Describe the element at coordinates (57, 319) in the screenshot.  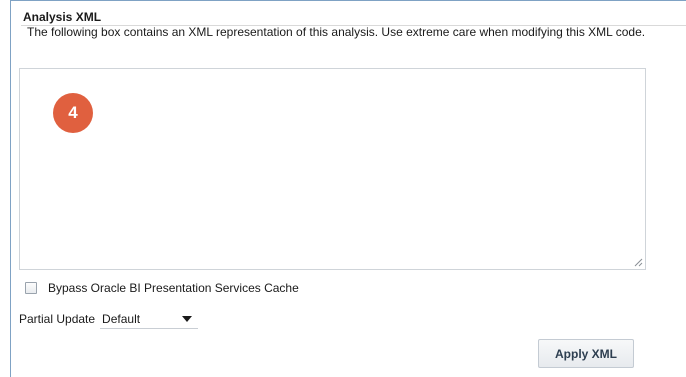
I see `partial-update-label: Partial Update` at that location.